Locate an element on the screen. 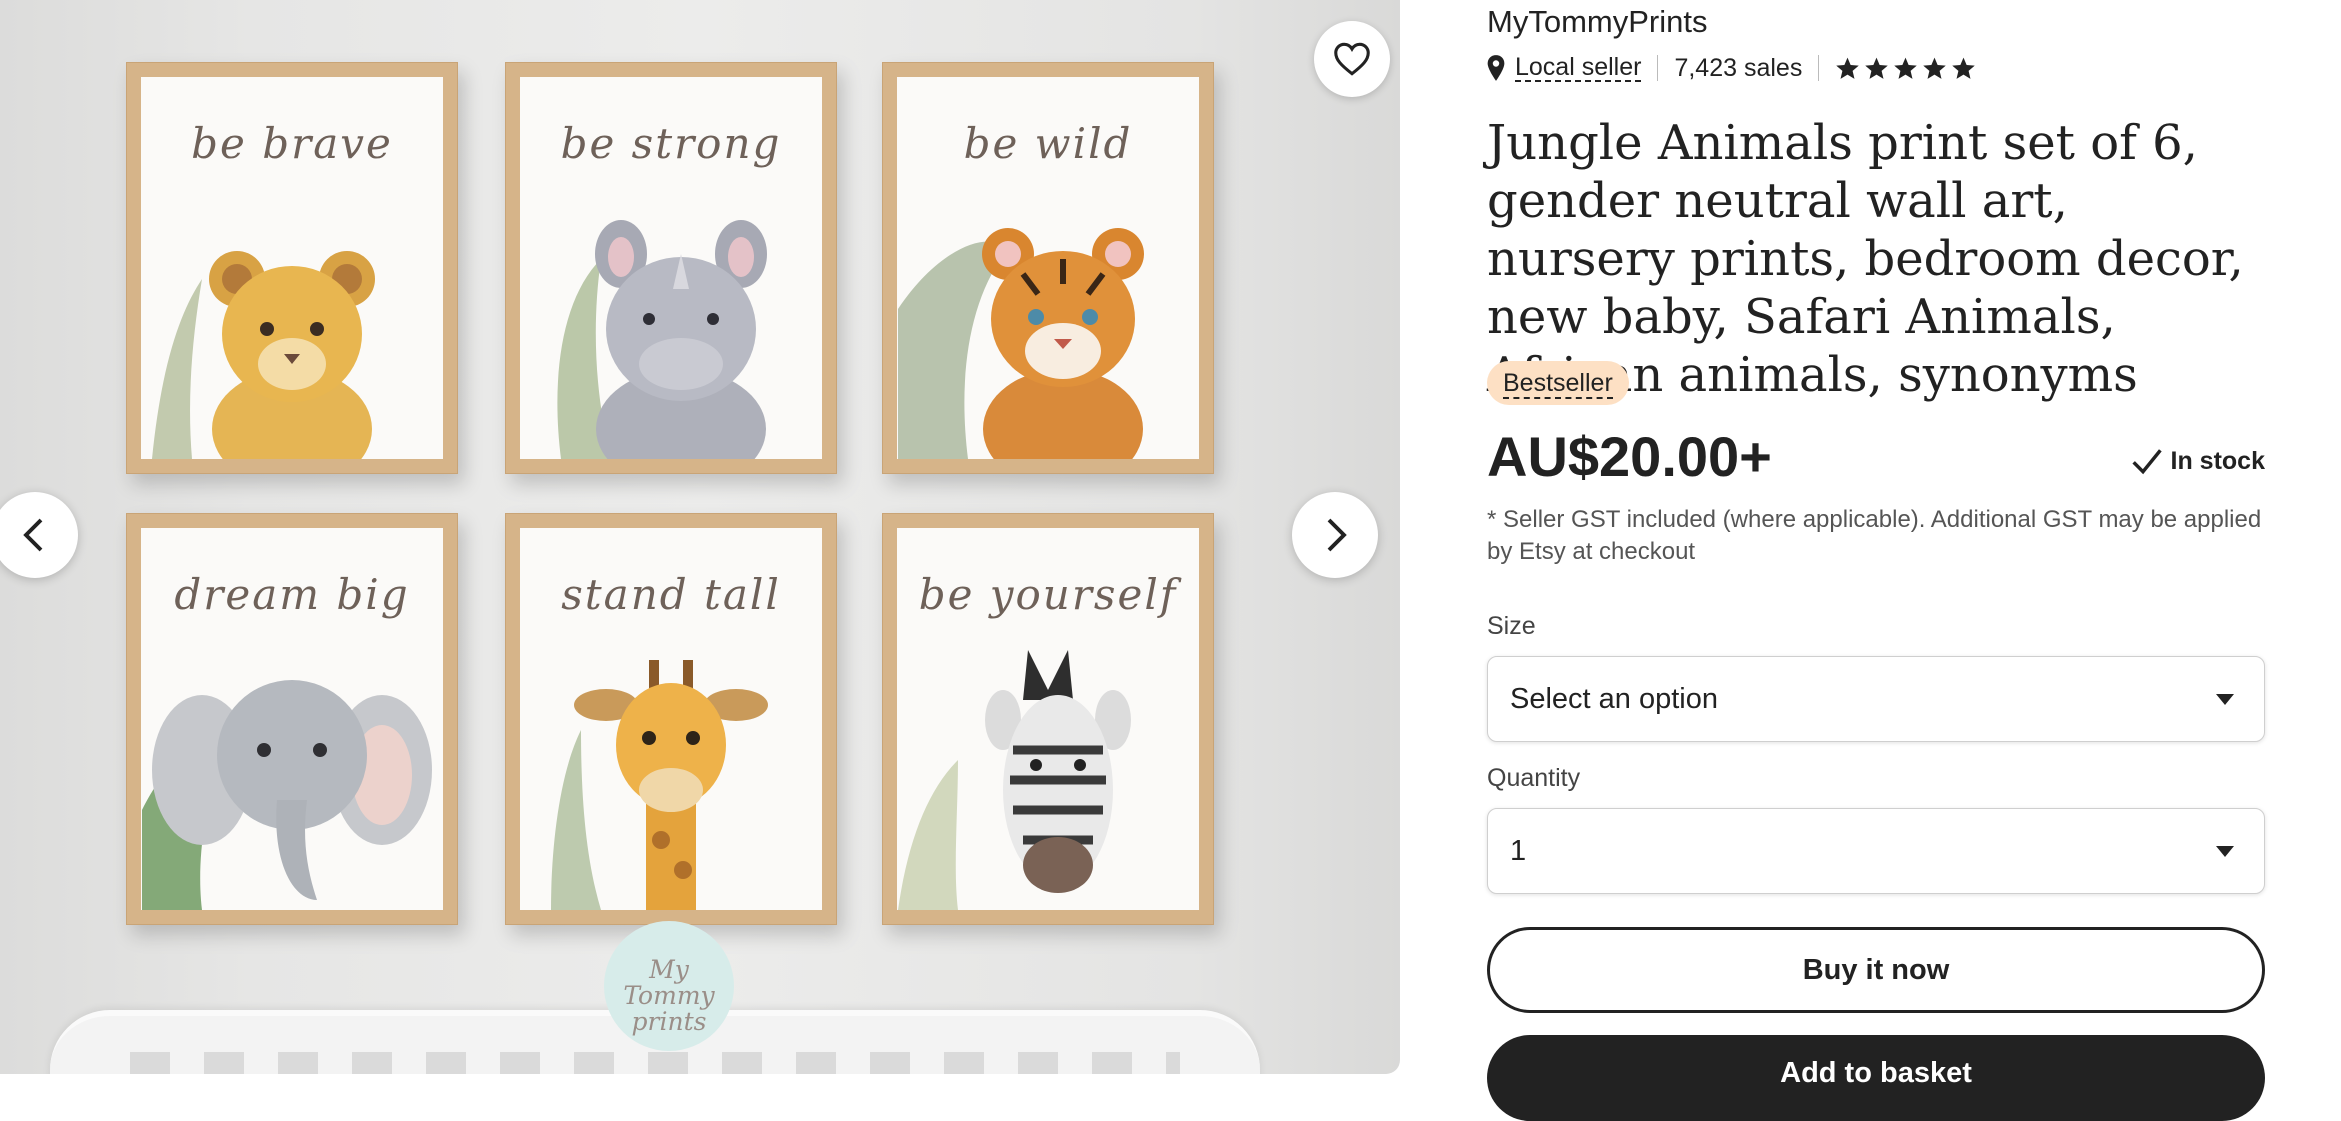  quantity-select: 1 is located at coordinates (1876, 851).